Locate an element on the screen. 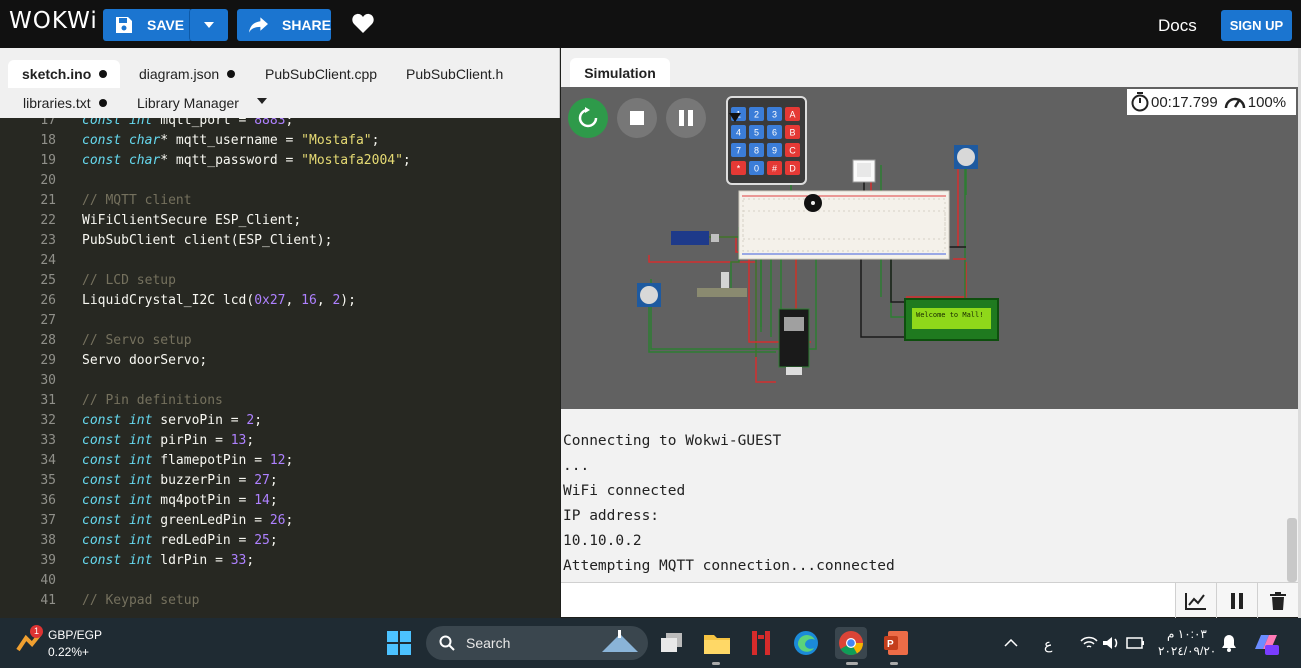 The width and height of the screenshot is (1301, 668). line-number: 22 is located at coordinates (48, 220).